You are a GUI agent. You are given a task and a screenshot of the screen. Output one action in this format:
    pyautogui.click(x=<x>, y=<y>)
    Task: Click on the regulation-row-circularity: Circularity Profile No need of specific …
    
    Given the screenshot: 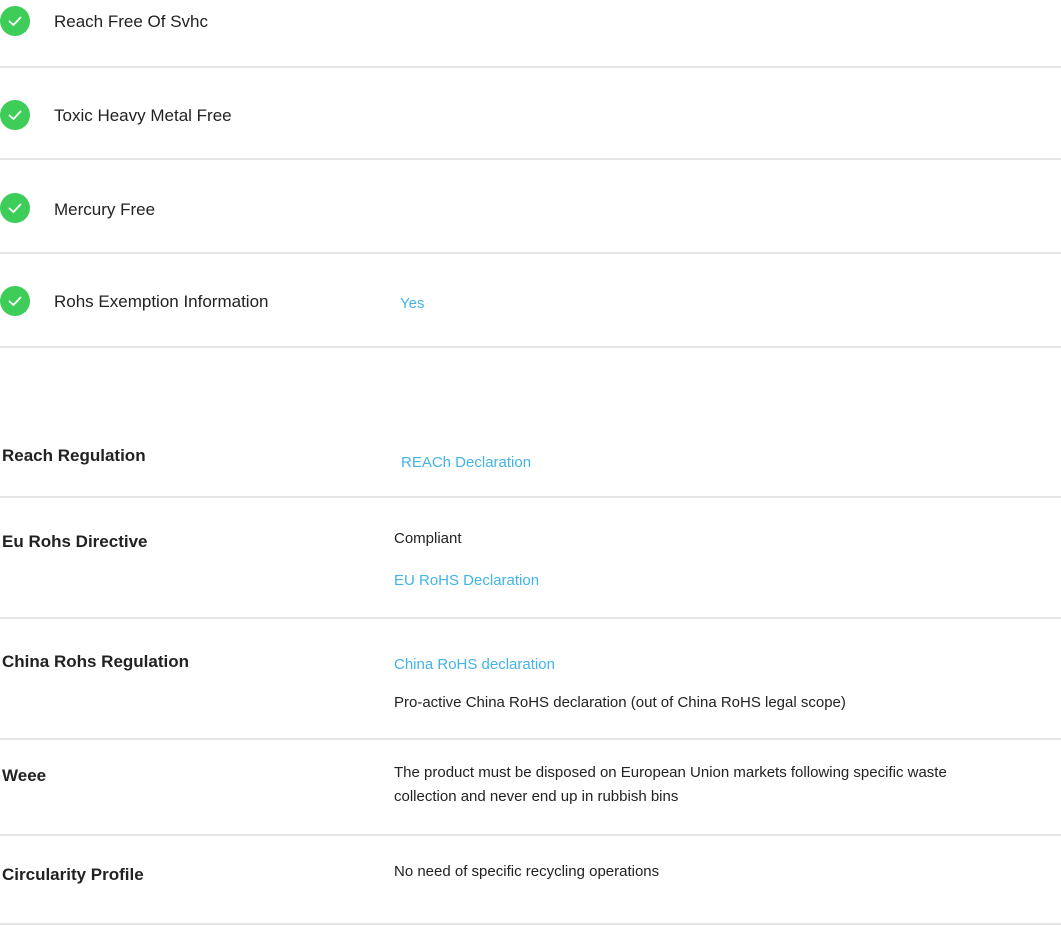 What is the action you would take?
    pyautogui.click(x=530, y=880)
    